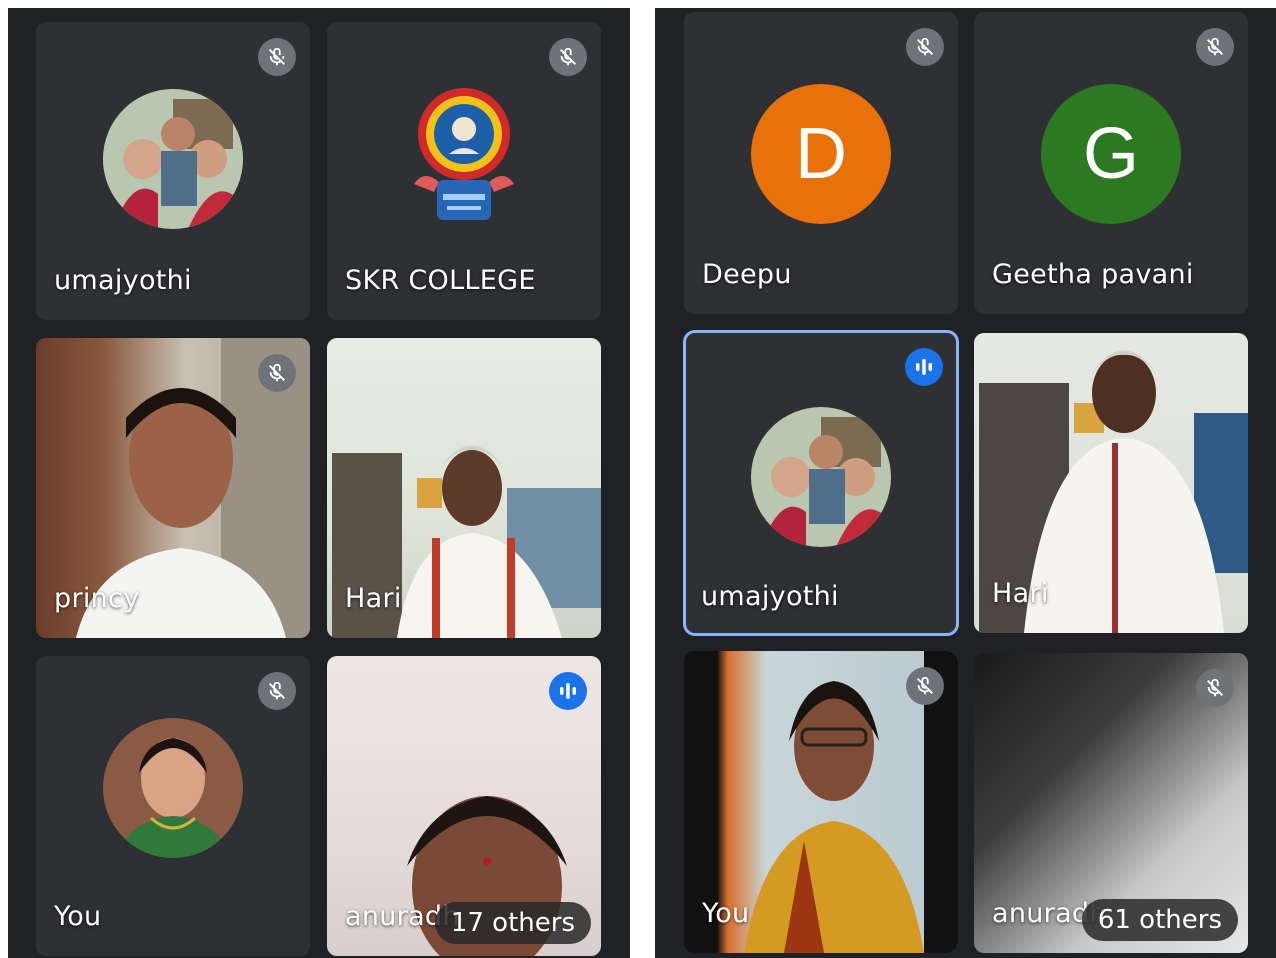  I want to click on participant-name: Deepu, so click(747, 274).